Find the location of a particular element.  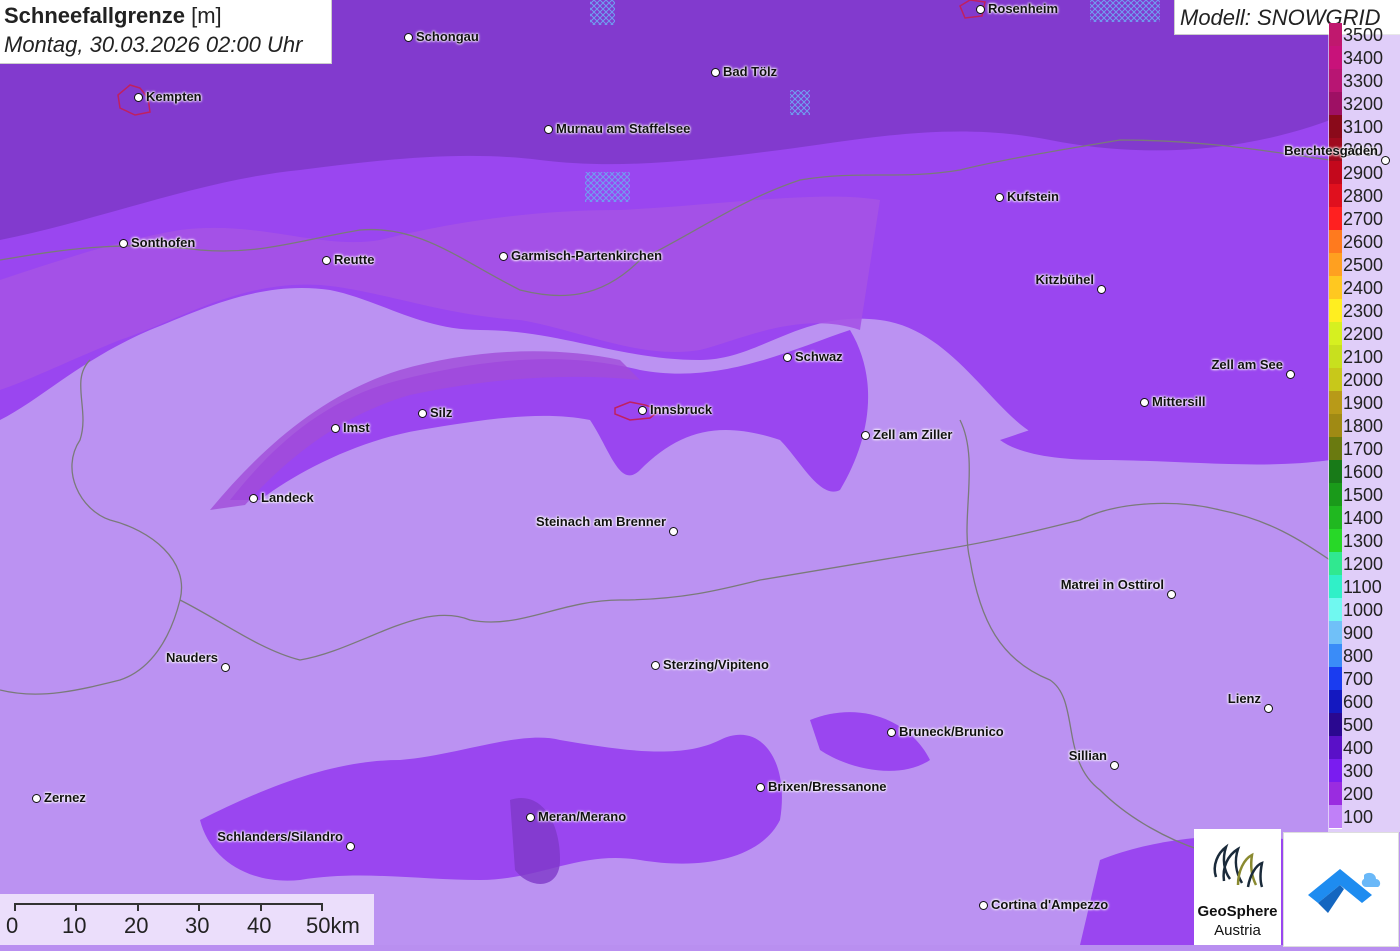

legend-entry: 1200 is located at coordinates (1364, 564).